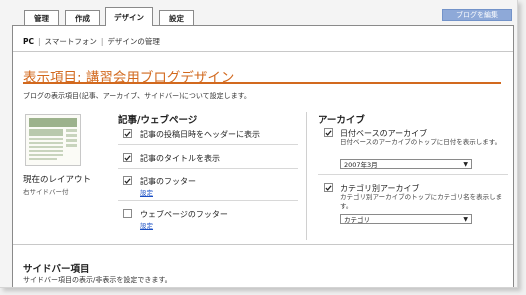 The width and height of the screenshot is (526, 295). Describe the element at coordinates (406, 219) in the screenshot. I see `category-format-select: カテゴリ ▼` at that location.